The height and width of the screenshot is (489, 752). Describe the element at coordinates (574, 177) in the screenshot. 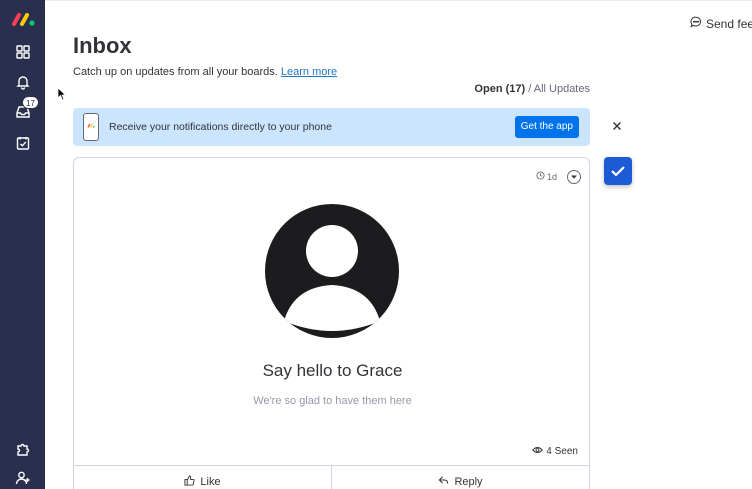

I see `card-menu-chevron-down-icon` at that location.